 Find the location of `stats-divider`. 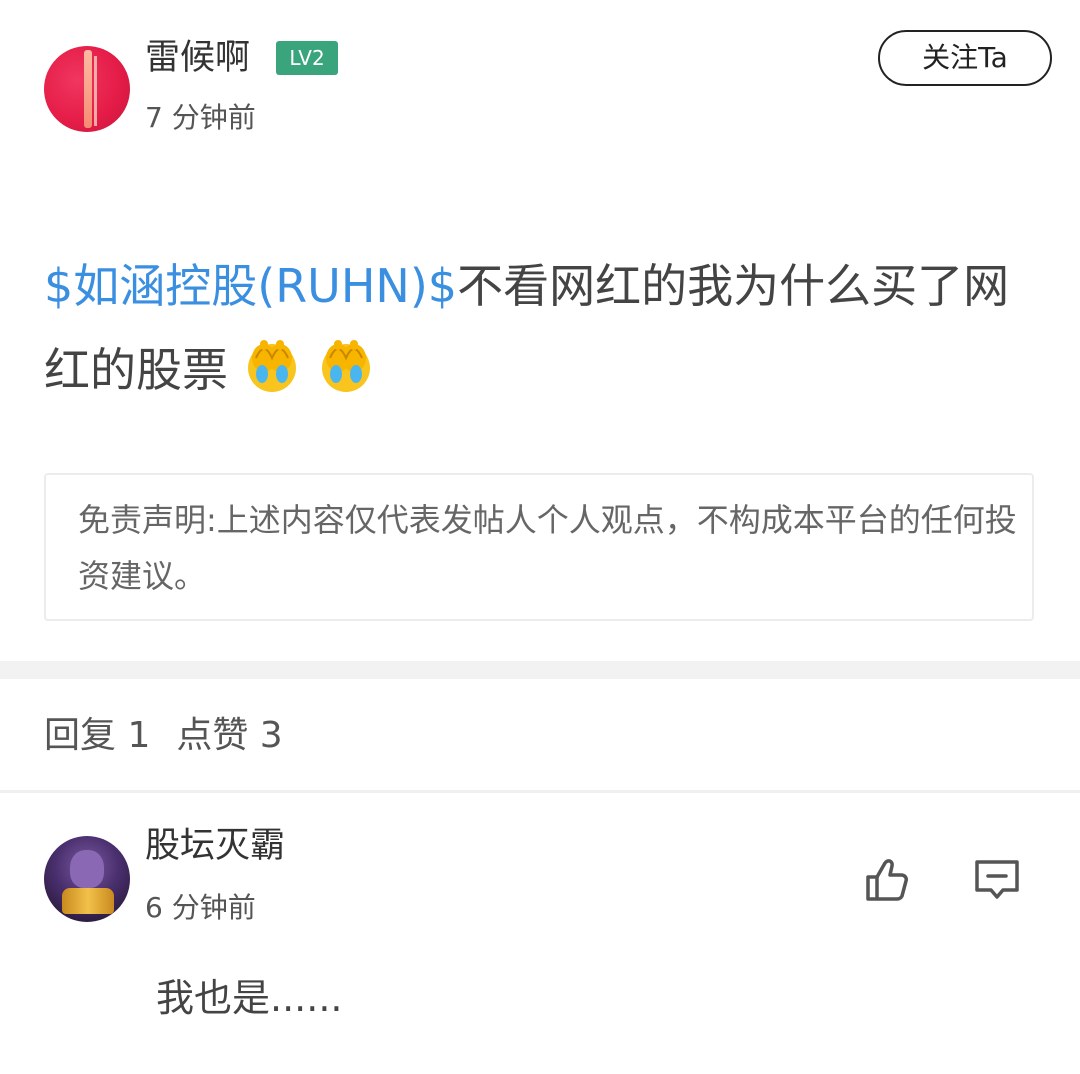

stats-divider is located at coordinates (540, 791).